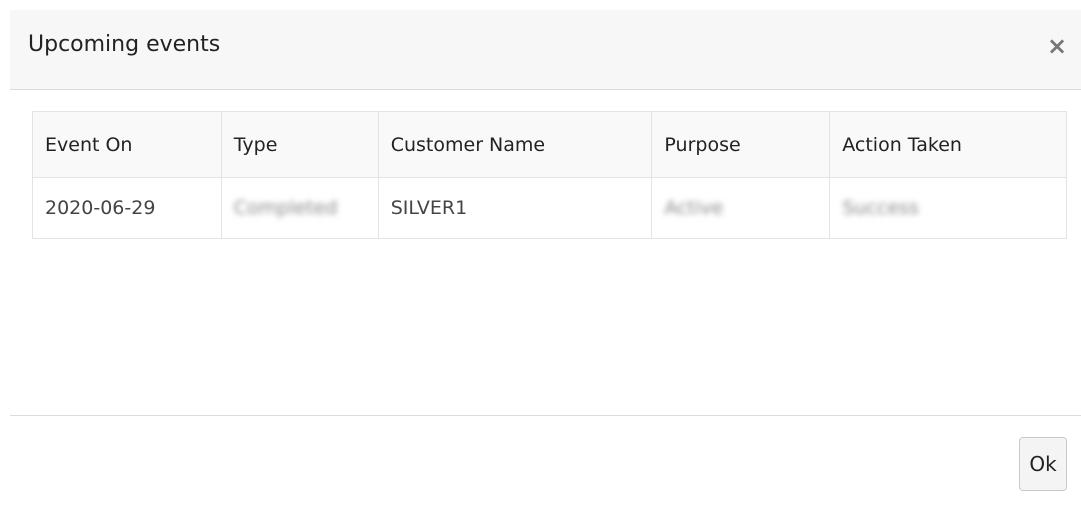  What do you see at coordinates (1057, 46) in the screenshot?
I see `close-icon: ×` at bounding box center [1057, 46].